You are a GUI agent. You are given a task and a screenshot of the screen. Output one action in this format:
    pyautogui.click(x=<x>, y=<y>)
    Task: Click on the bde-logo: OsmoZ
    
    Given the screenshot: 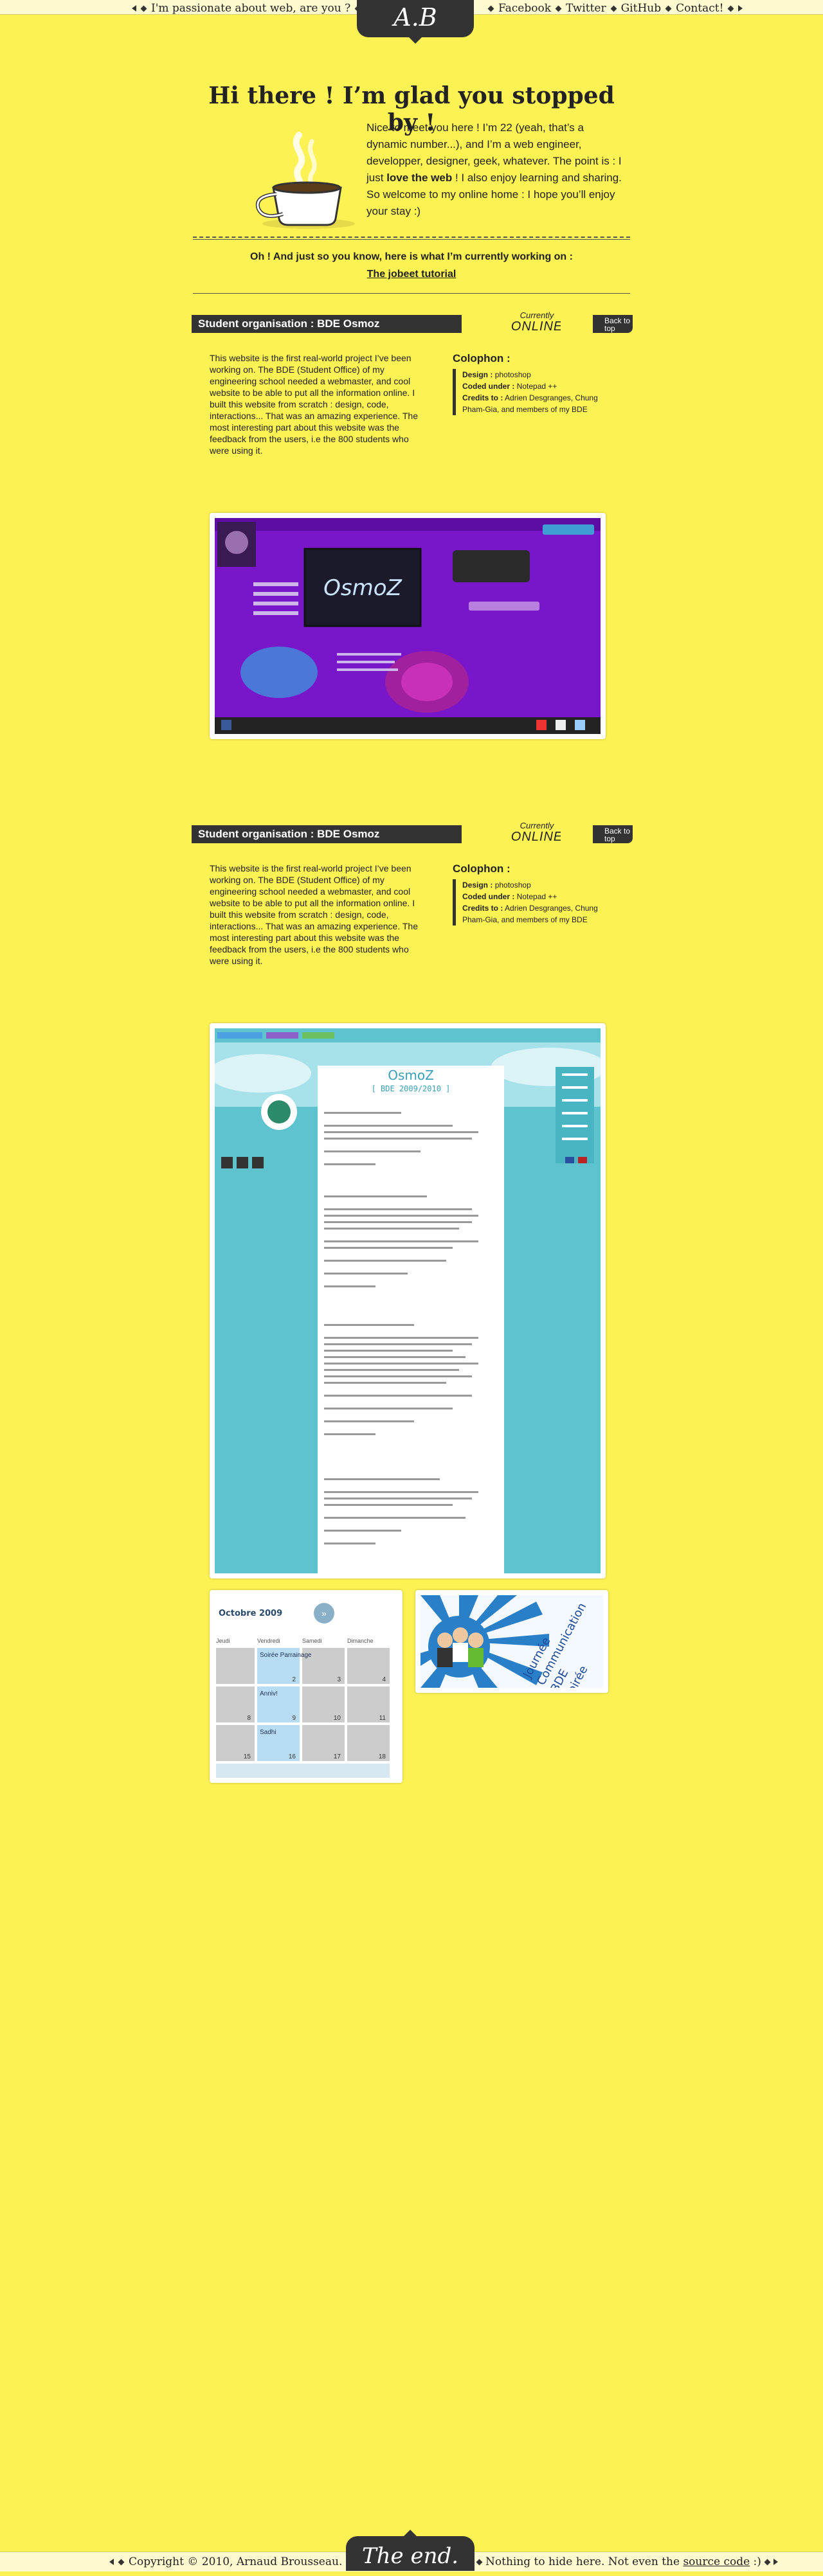 What is the action you would take?
    pyautogui.click(x=411, y=1075)
    